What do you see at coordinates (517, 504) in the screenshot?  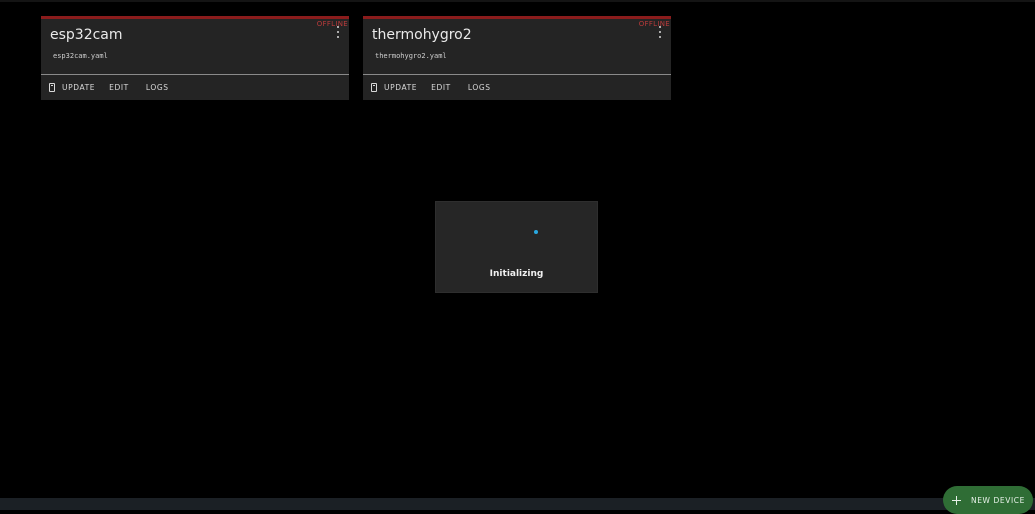 I see `footer` at bounding box center [517, 504].